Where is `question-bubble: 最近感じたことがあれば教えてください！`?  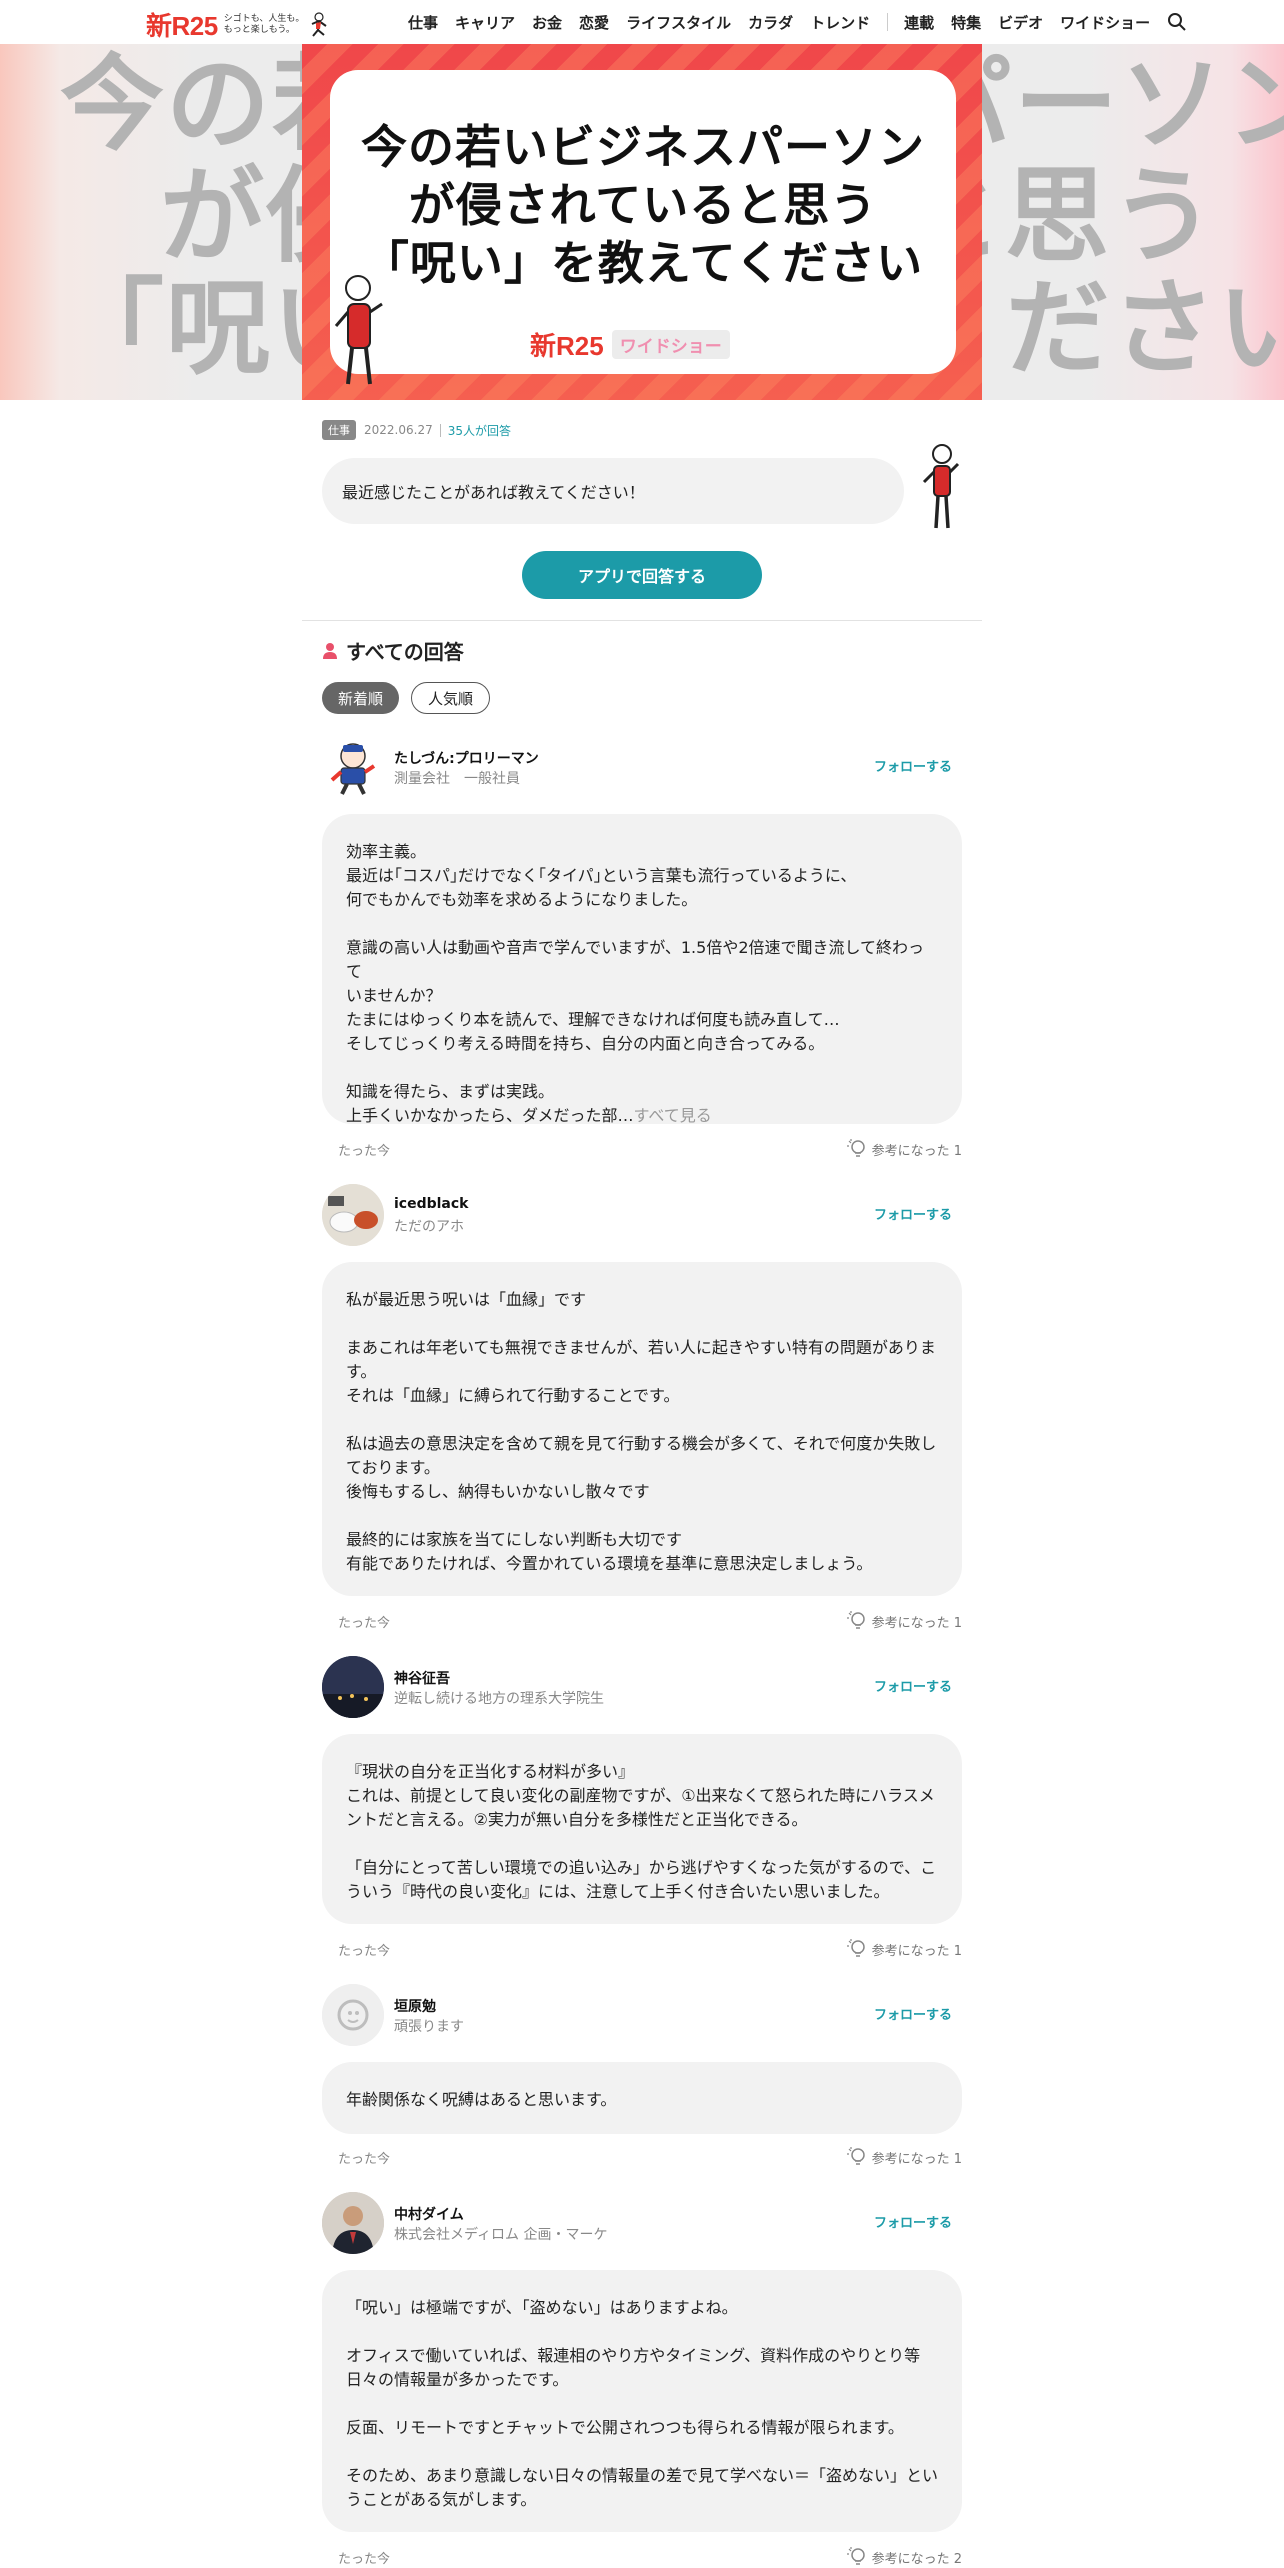
question-bubble: 最近感じたことがあれば教えてください！ is located at coordinates (613, 491).